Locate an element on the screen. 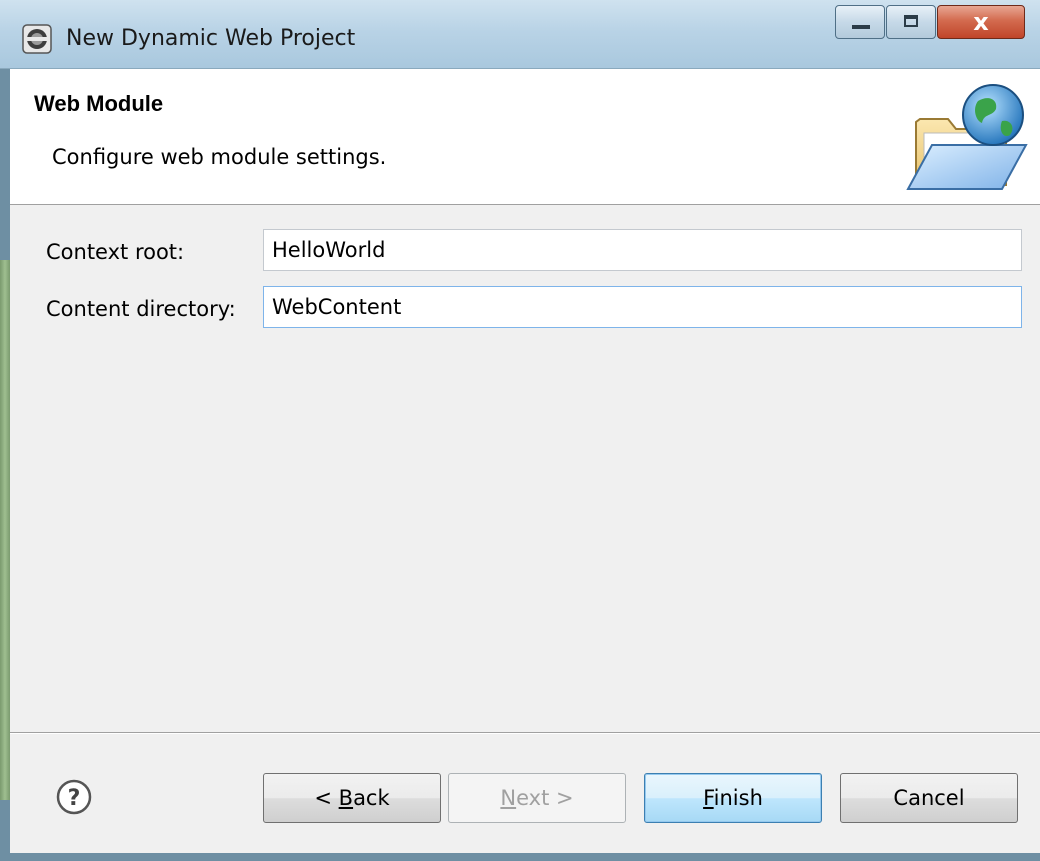  footer-separator is located at coordinates (525, 733).